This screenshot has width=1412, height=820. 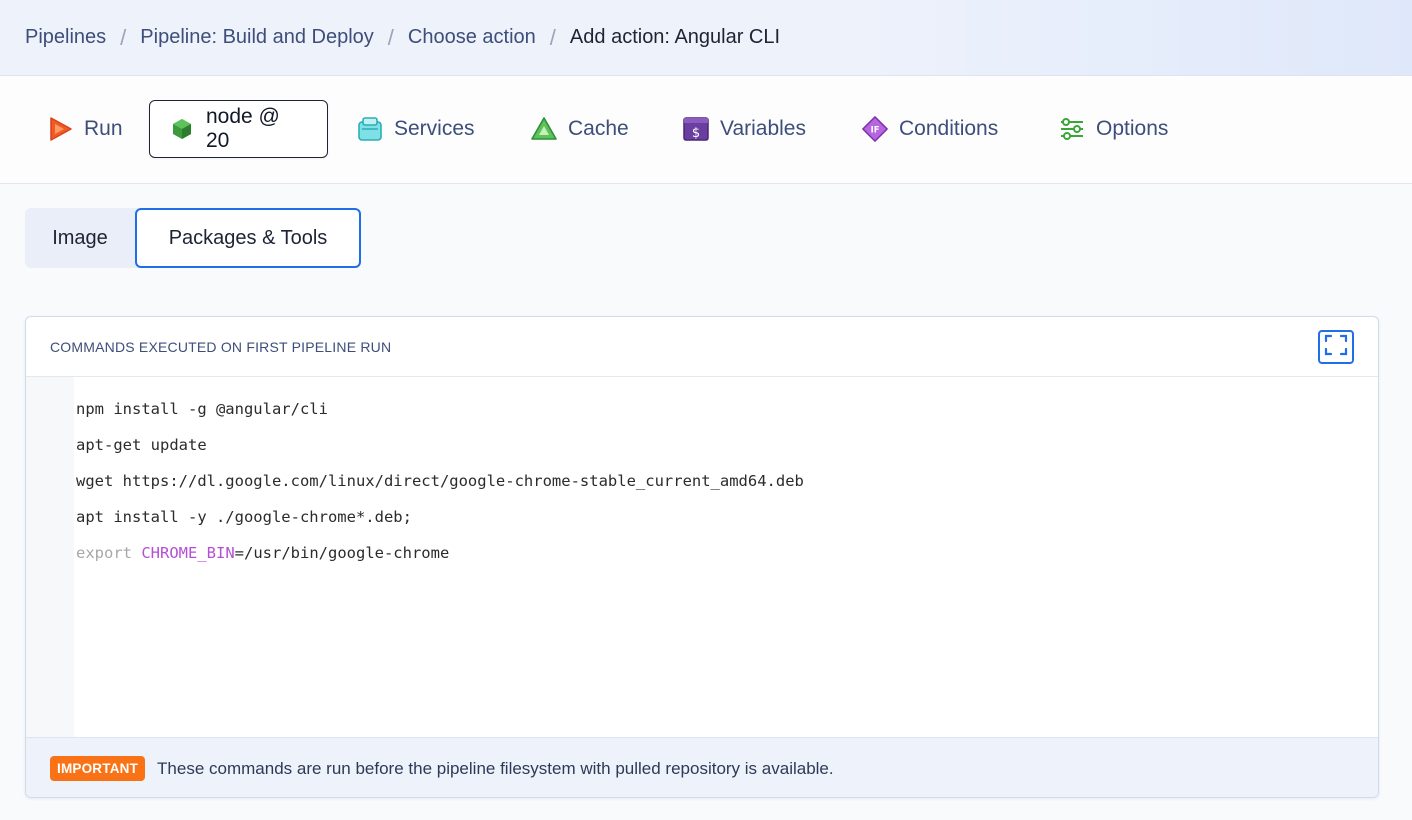 What do you see at coordinates (182, 129) in the screenshot?
I see `node-hex-icon` at bounding box center [182, 129].